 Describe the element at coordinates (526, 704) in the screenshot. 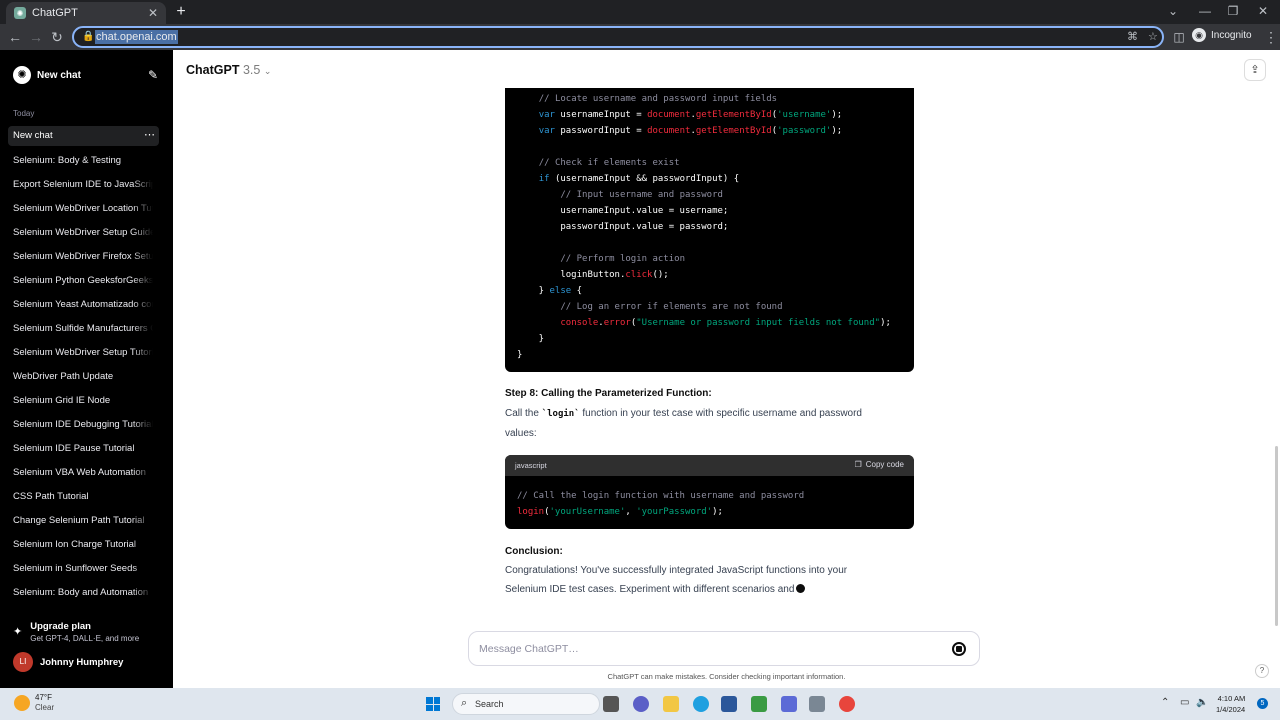

I see `taskbar-search: ⌕ Search` at that location.